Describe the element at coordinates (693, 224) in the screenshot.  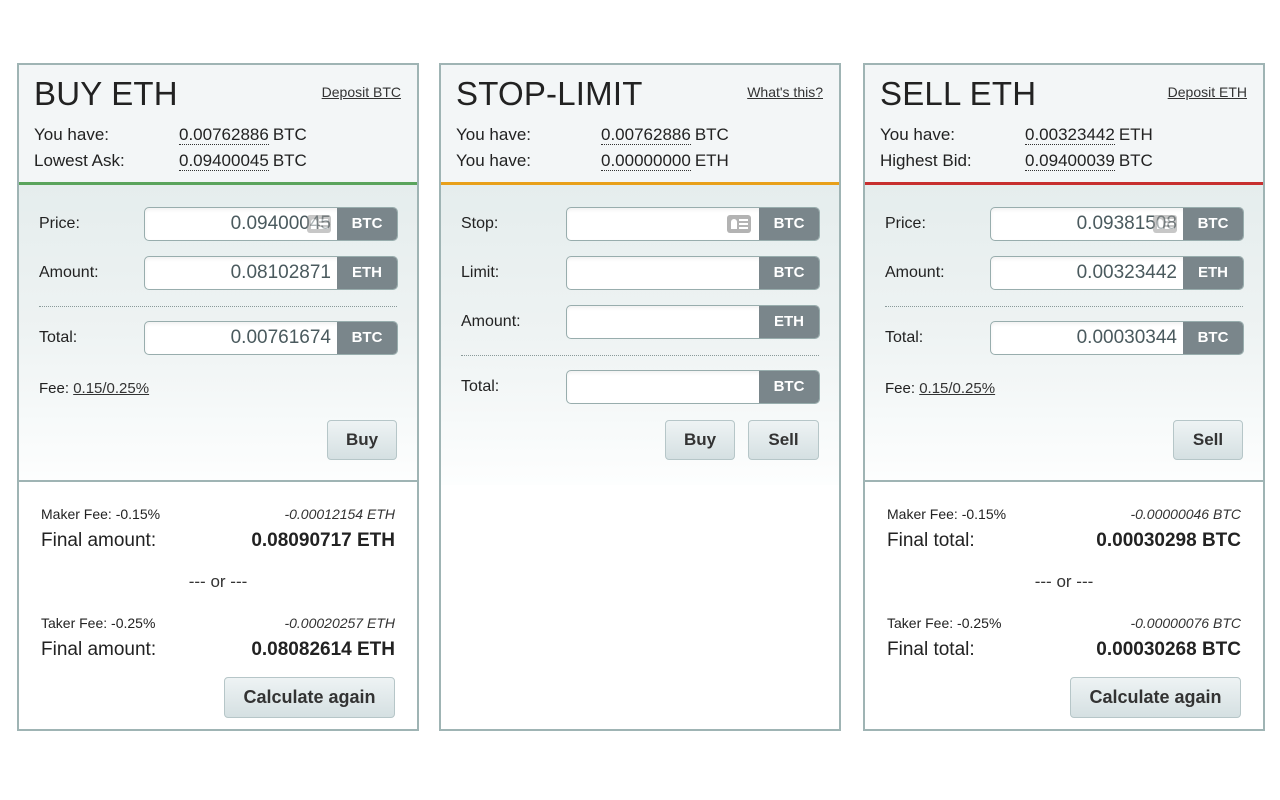
I see `stop-field: BTC` at that location.